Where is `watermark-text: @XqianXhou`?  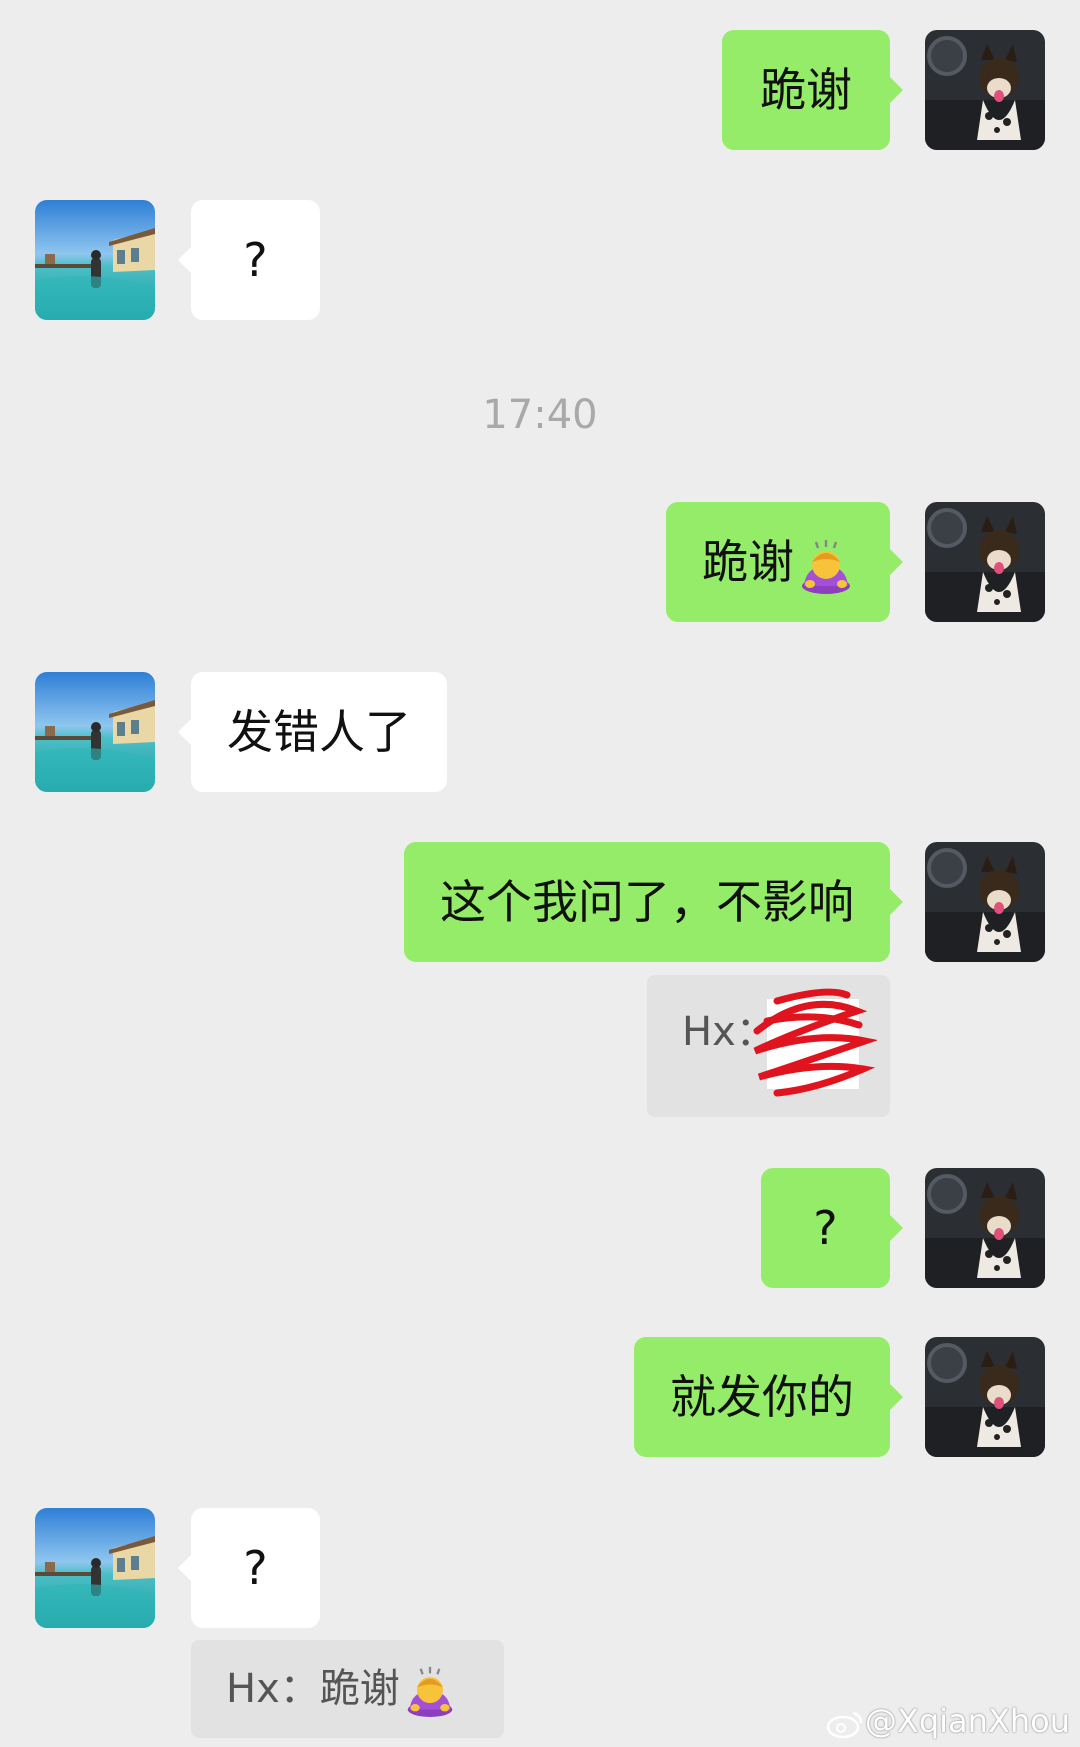
watermark-text: @XqianXhou is located at coordinates (967, 1721).